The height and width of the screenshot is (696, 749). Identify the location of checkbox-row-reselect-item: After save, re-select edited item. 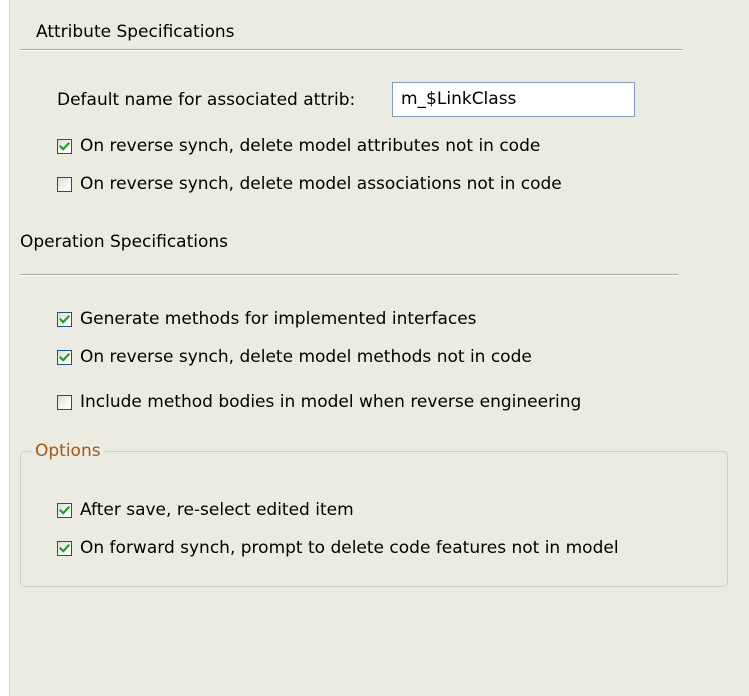
(205, 510).